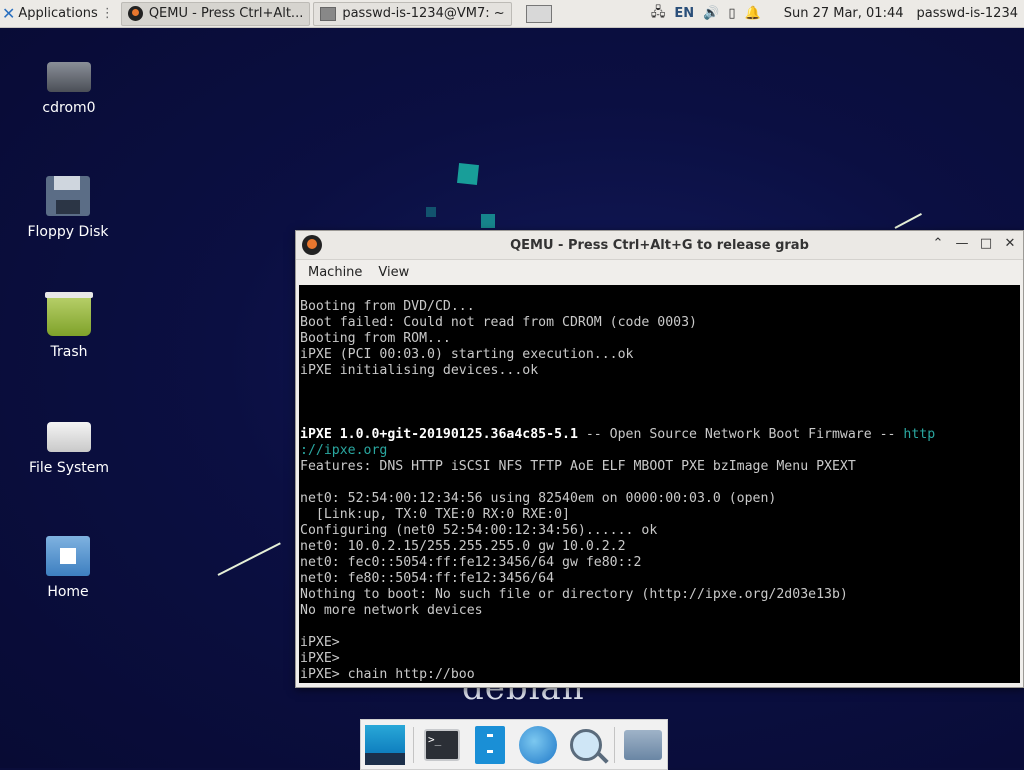  What do you see at coordinates (986, 243) in the screenshot?
I see `maximize-icon: □` at bounding box center [986, 243].